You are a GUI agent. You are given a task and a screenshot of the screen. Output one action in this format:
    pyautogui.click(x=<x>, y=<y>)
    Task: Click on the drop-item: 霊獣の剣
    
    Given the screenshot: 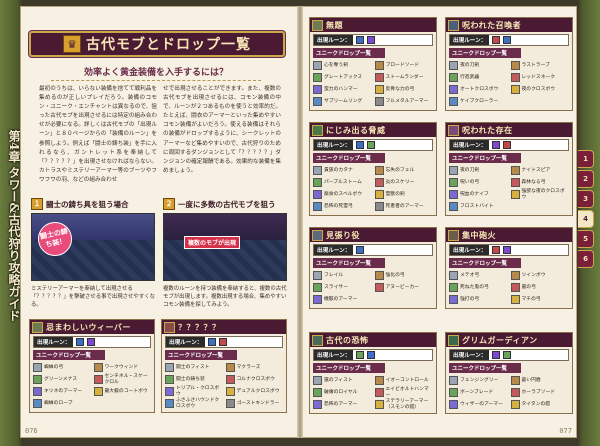 What is the action you would take?
    pyautogui.click(x=404, y=194)
    